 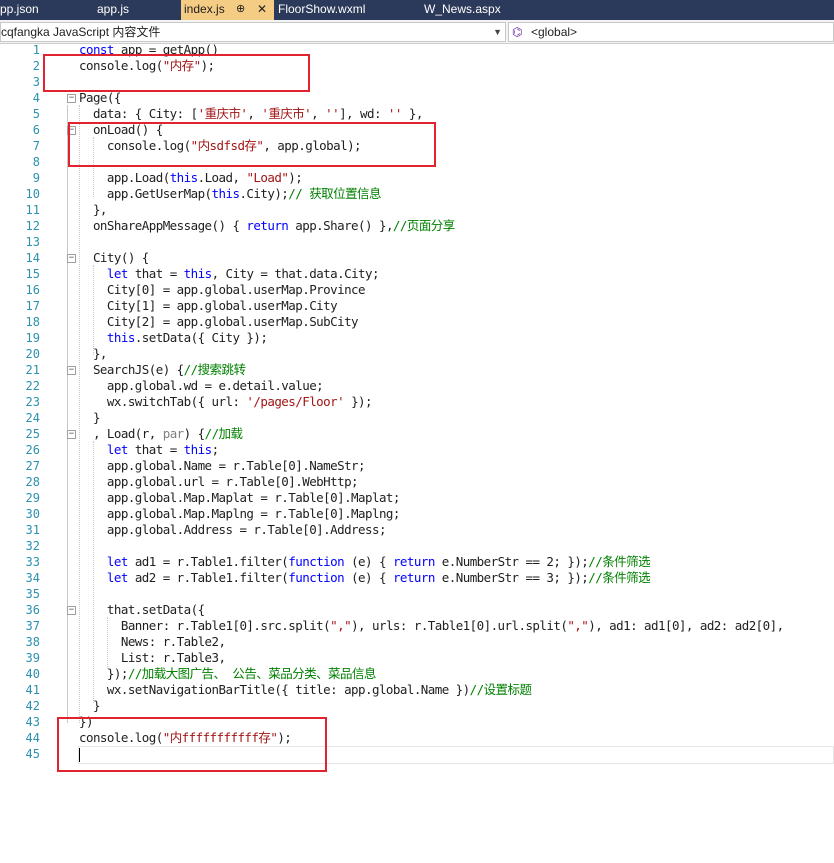 What do you see at coordinates (208, 305) in the screenshot?
I see `code-text: City[1] = app.global.userMap.City` at bounding box center [208, 305].